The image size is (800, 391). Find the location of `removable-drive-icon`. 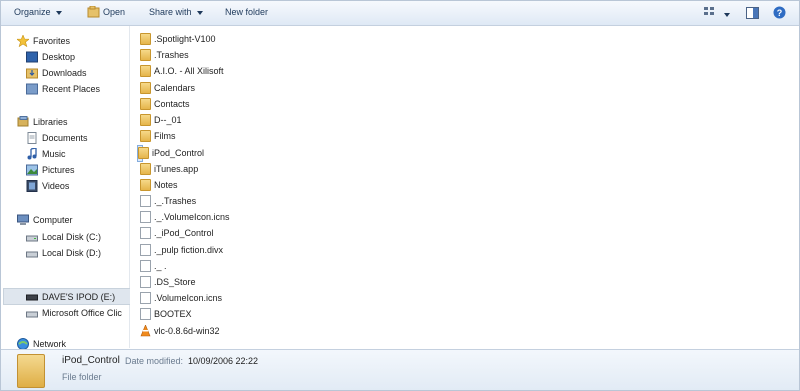

removable-drive-icon is located at coordinates (32, 297).